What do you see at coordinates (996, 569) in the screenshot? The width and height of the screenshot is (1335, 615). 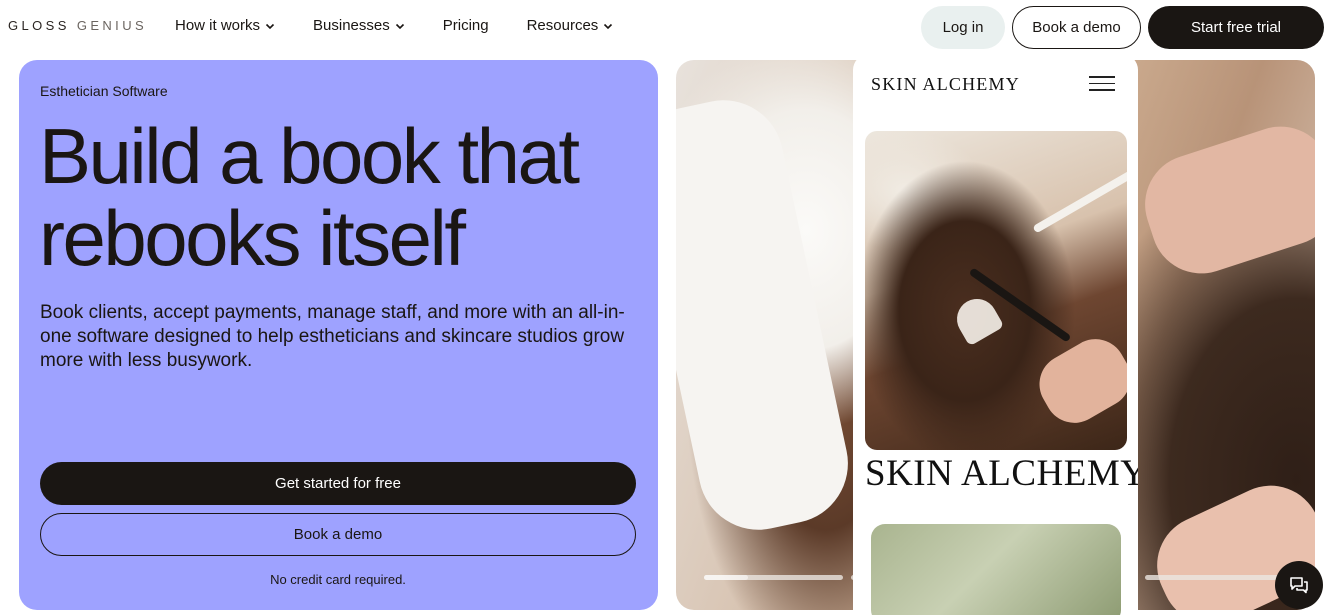 I see `leaf-photo` at bounding box center [996, 569].